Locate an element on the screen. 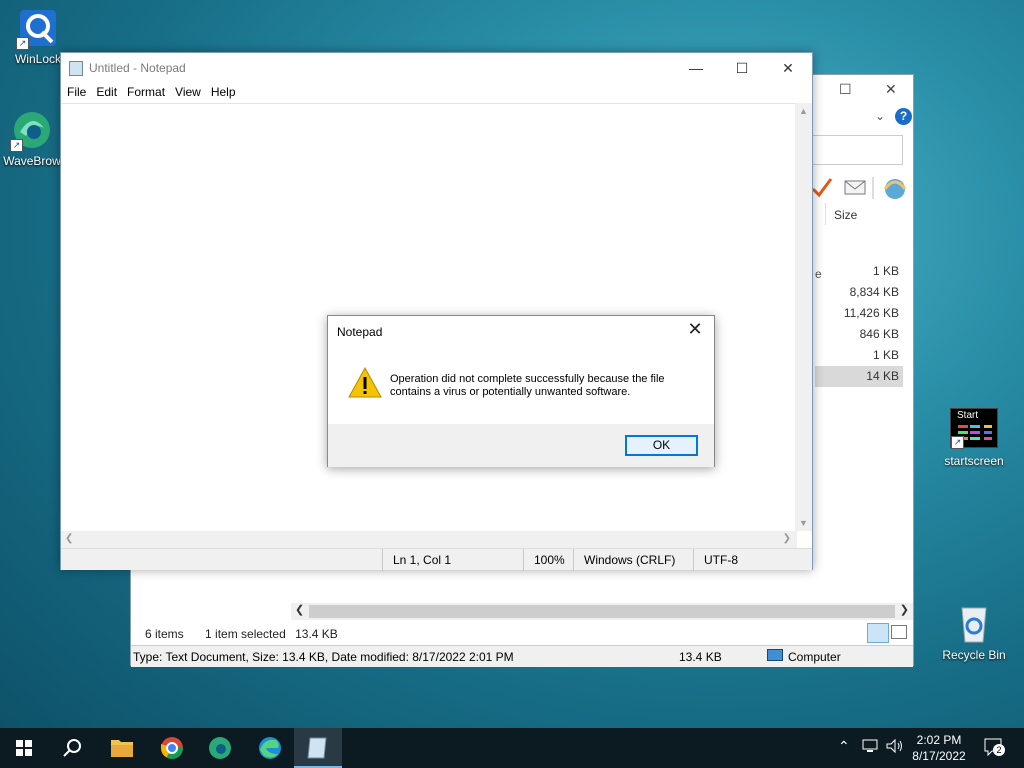 This screenshot has width=1024, height=768. wavebrowser-icon is located at coordinates (220, 748).